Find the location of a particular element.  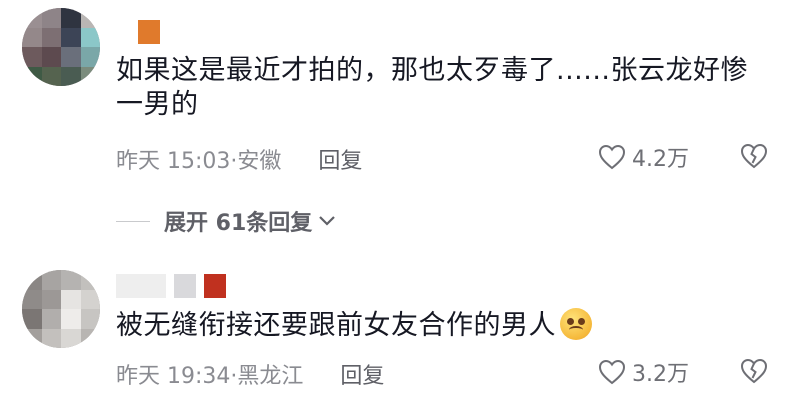

comment-meta: 昨天 19:34·黑龙江 回复 is located at coordinates (250, 374).